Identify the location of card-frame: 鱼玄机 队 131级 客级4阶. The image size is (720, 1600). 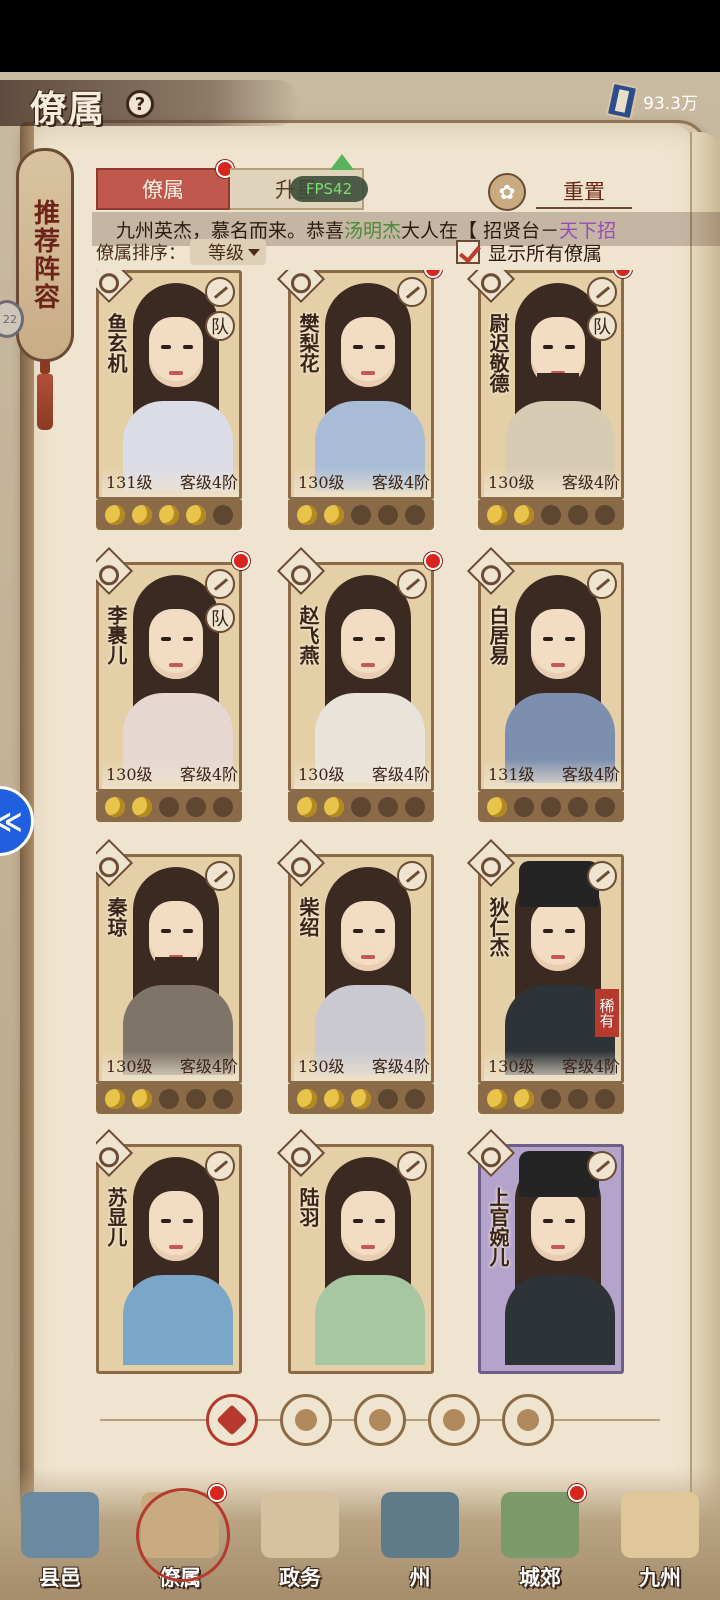
(169, 385).